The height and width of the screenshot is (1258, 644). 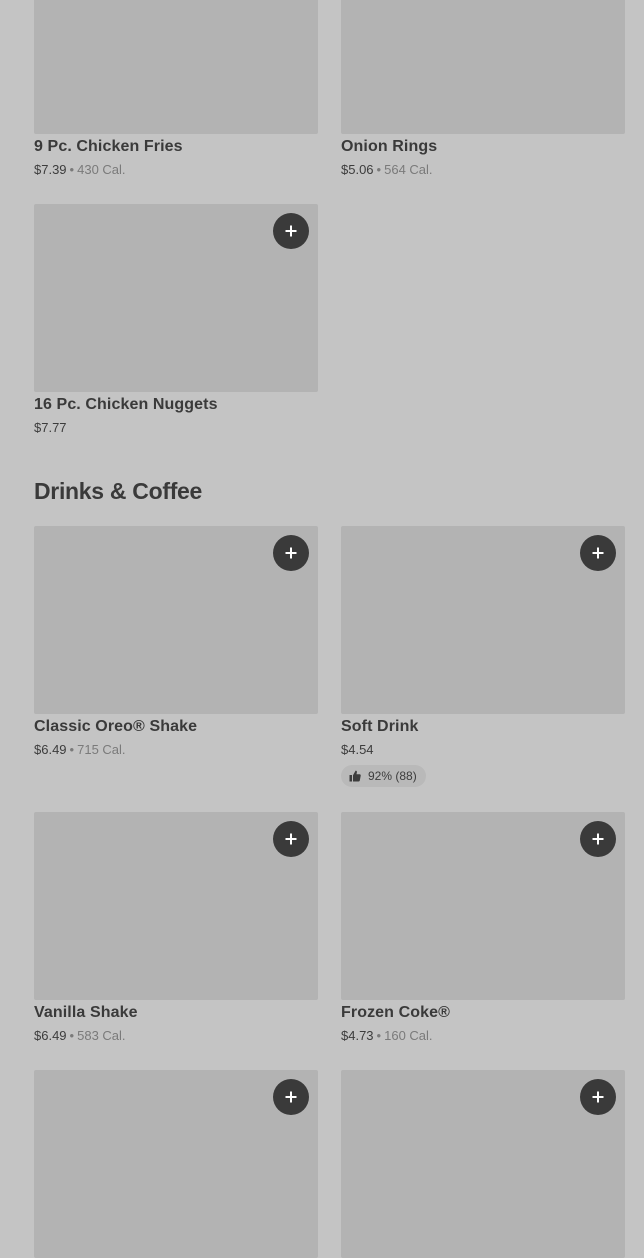 I want to click on item-price-calories: $7.39 • 430 Cal., so click(x=80, y=169).